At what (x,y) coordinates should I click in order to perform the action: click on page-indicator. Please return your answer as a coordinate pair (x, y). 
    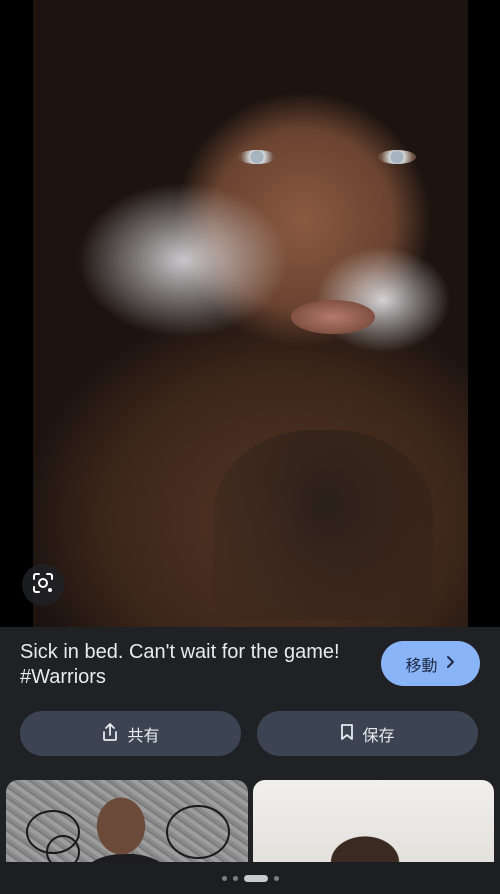
    Looking at the image, I should click on (250, 878).